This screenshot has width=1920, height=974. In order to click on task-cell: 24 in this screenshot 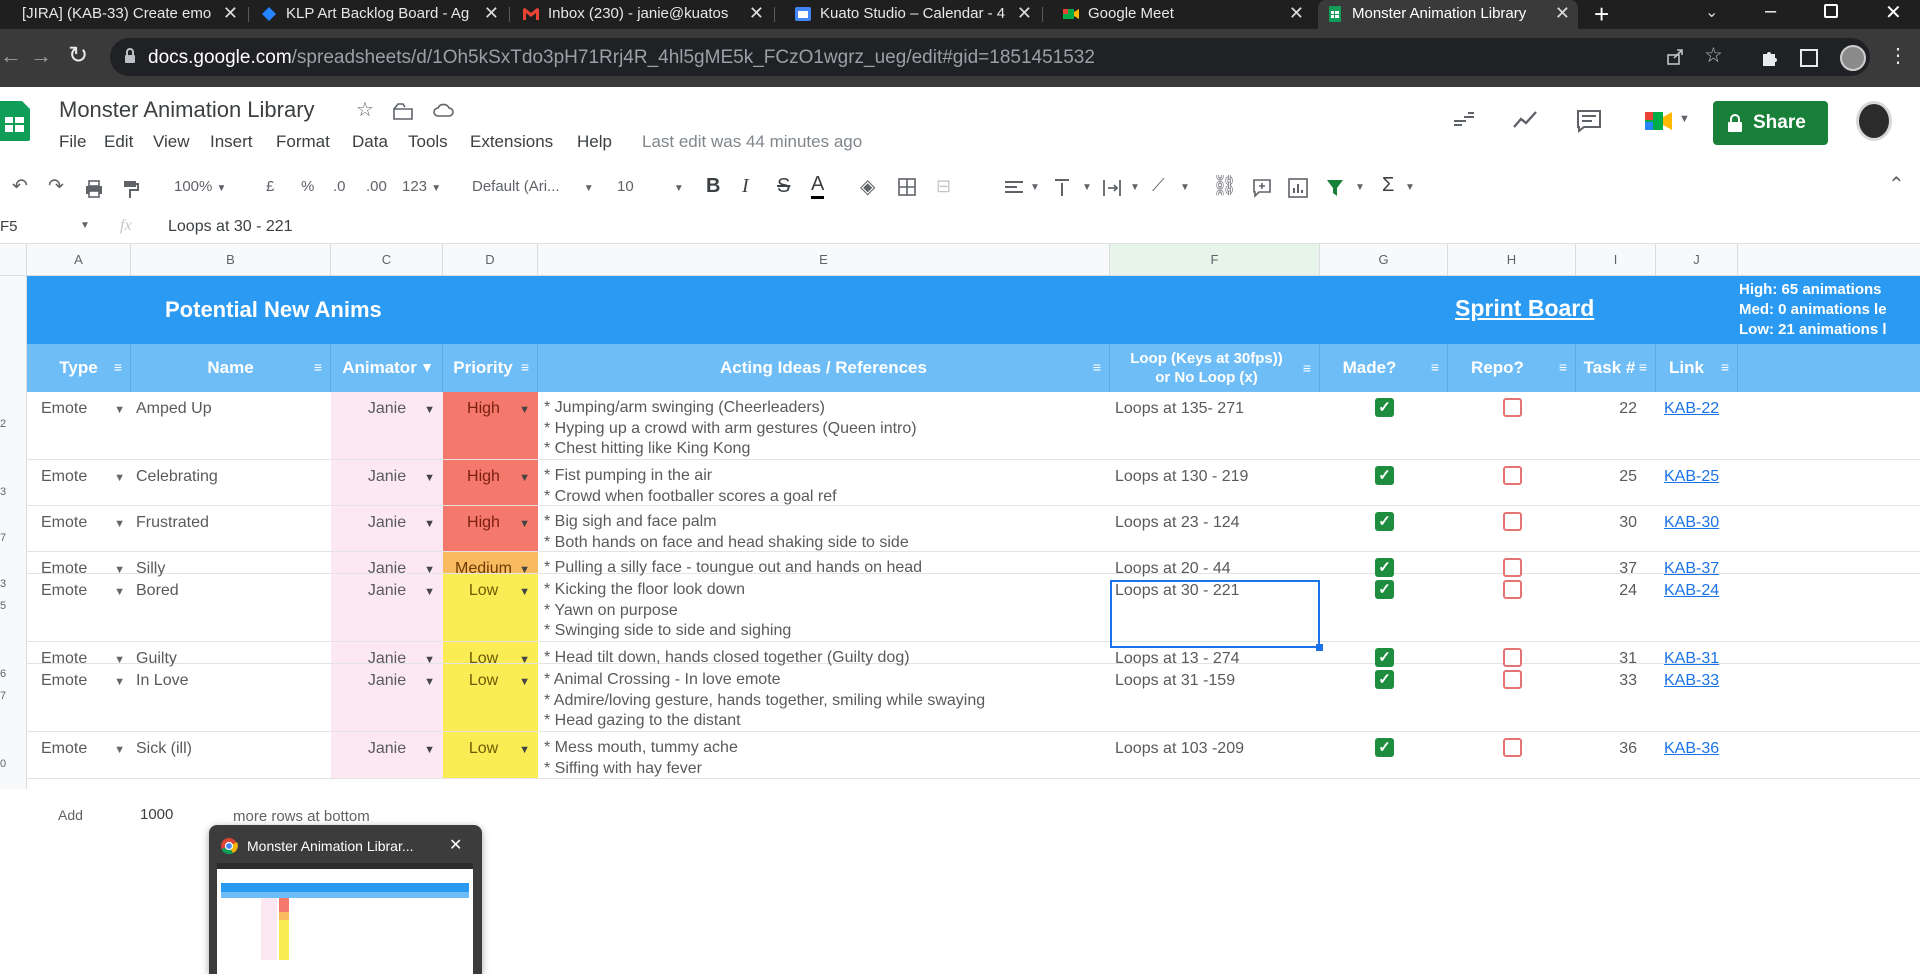, I will do `click(1616, 607)`.